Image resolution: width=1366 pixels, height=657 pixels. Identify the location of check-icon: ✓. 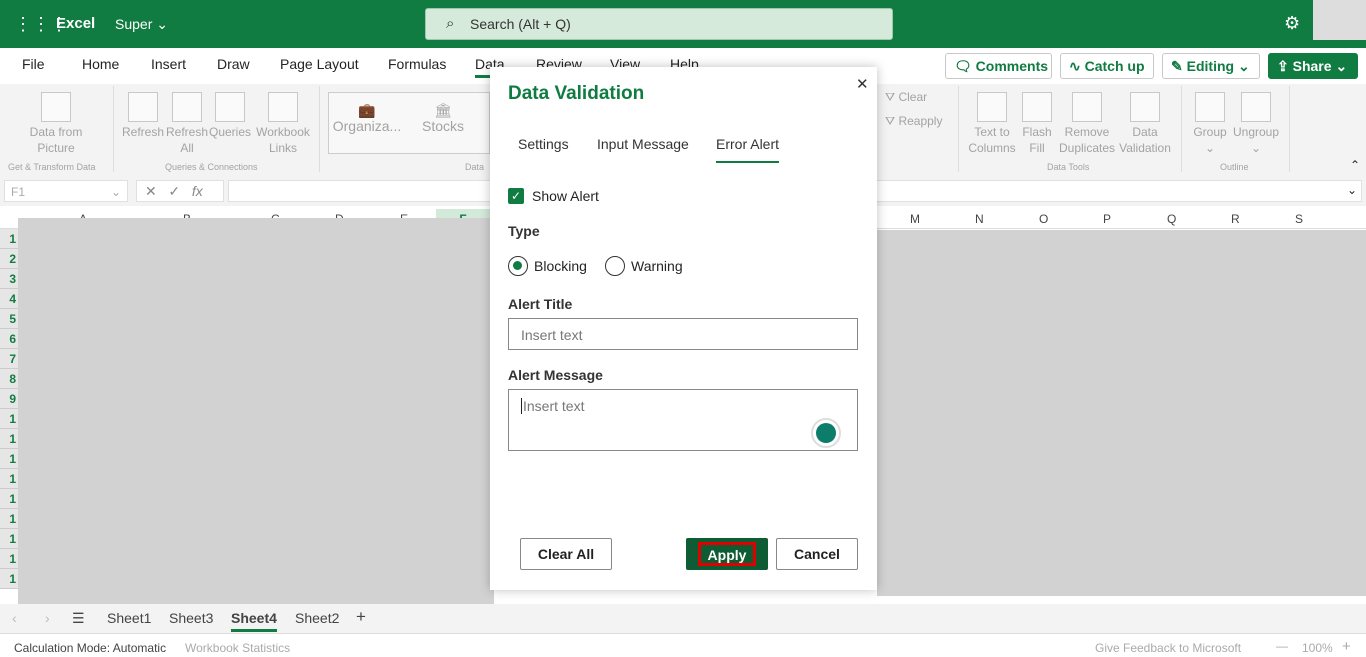
(174, 191).